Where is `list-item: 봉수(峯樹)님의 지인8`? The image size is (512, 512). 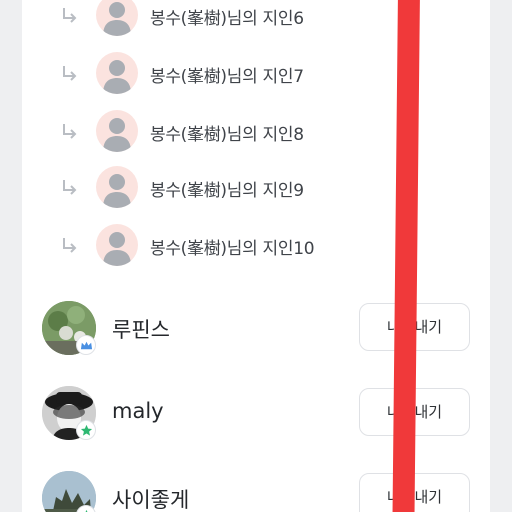 list-item: 봉수(峯樹)님의 지인8 is located at coordinates (256, 139).